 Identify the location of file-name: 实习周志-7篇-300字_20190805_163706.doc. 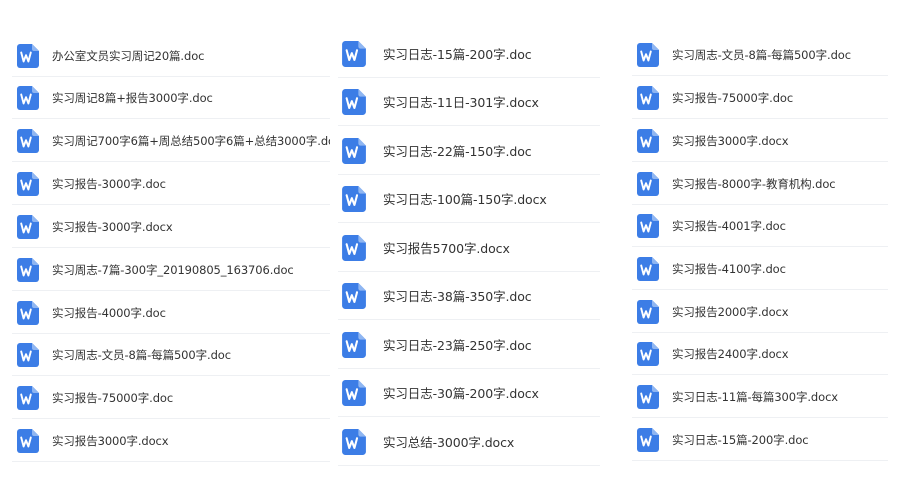
(173, 269).